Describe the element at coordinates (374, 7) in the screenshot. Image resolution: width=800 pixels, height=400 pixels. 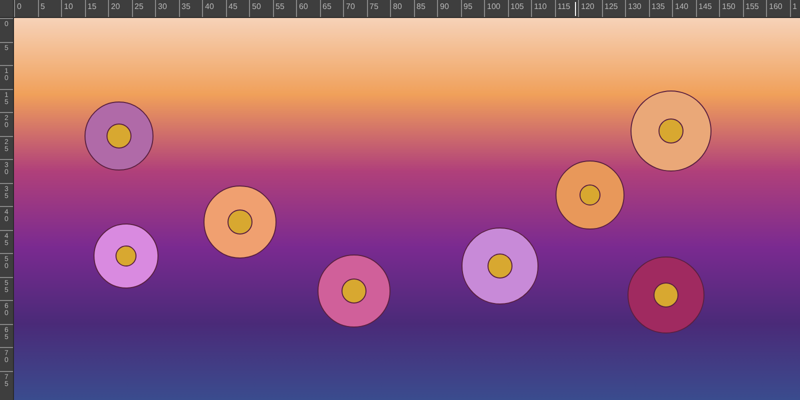
I see `ruler-label: 75` at that location.